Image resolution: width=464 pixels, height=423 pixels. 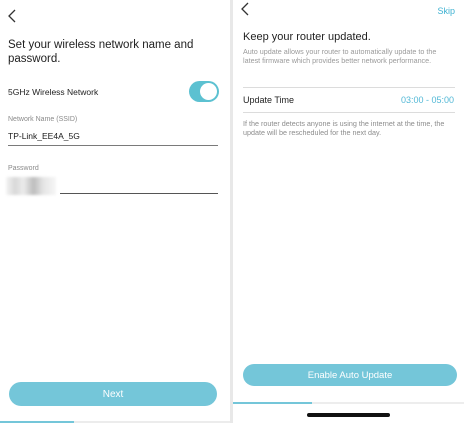 What do you see at coordinates (113, 394) in the screenshot?
I see `next-button: Next` at bounding box center [113, 394].